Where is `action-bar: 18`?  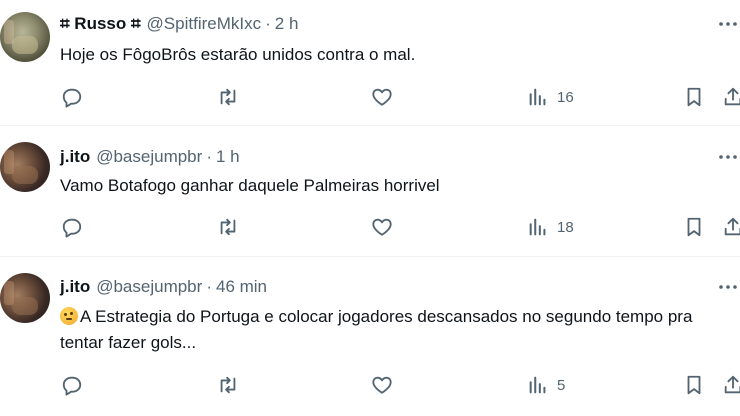 action-bar: 18 is located at coordinates (370, 227).